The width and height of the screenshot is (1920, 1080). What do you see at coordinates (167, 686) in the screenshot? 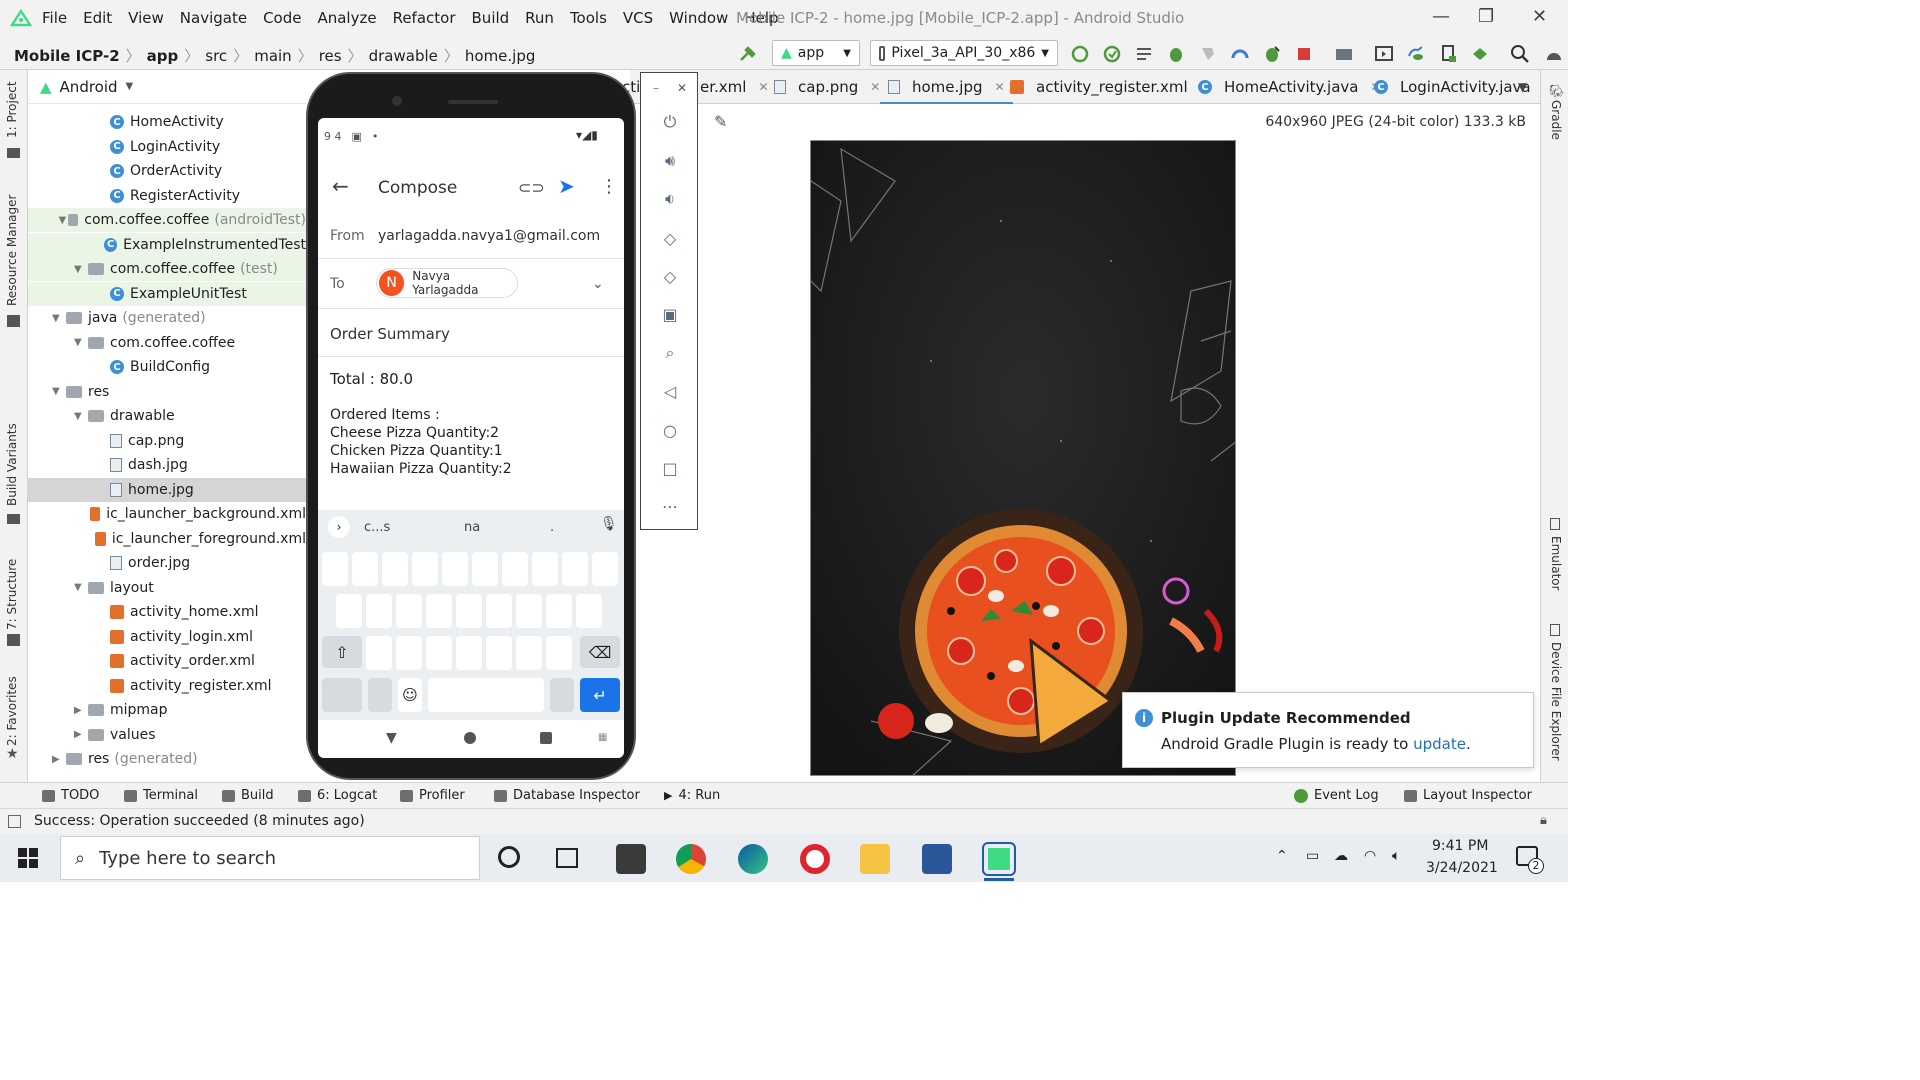
I see `tree-item: activity_register.xml` at bounding box center [167, 686].